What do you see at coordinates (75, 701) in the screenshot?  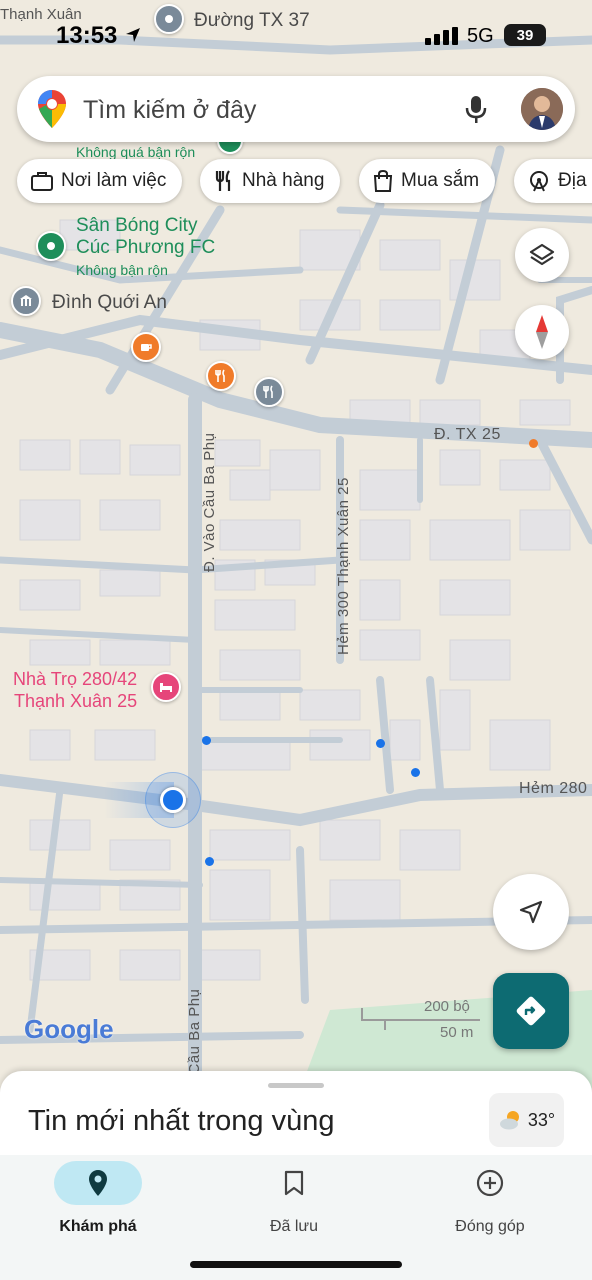 I see `poi-nha-tro-line2: Thạnh Xuân 25` at bounding box center [75, 701].